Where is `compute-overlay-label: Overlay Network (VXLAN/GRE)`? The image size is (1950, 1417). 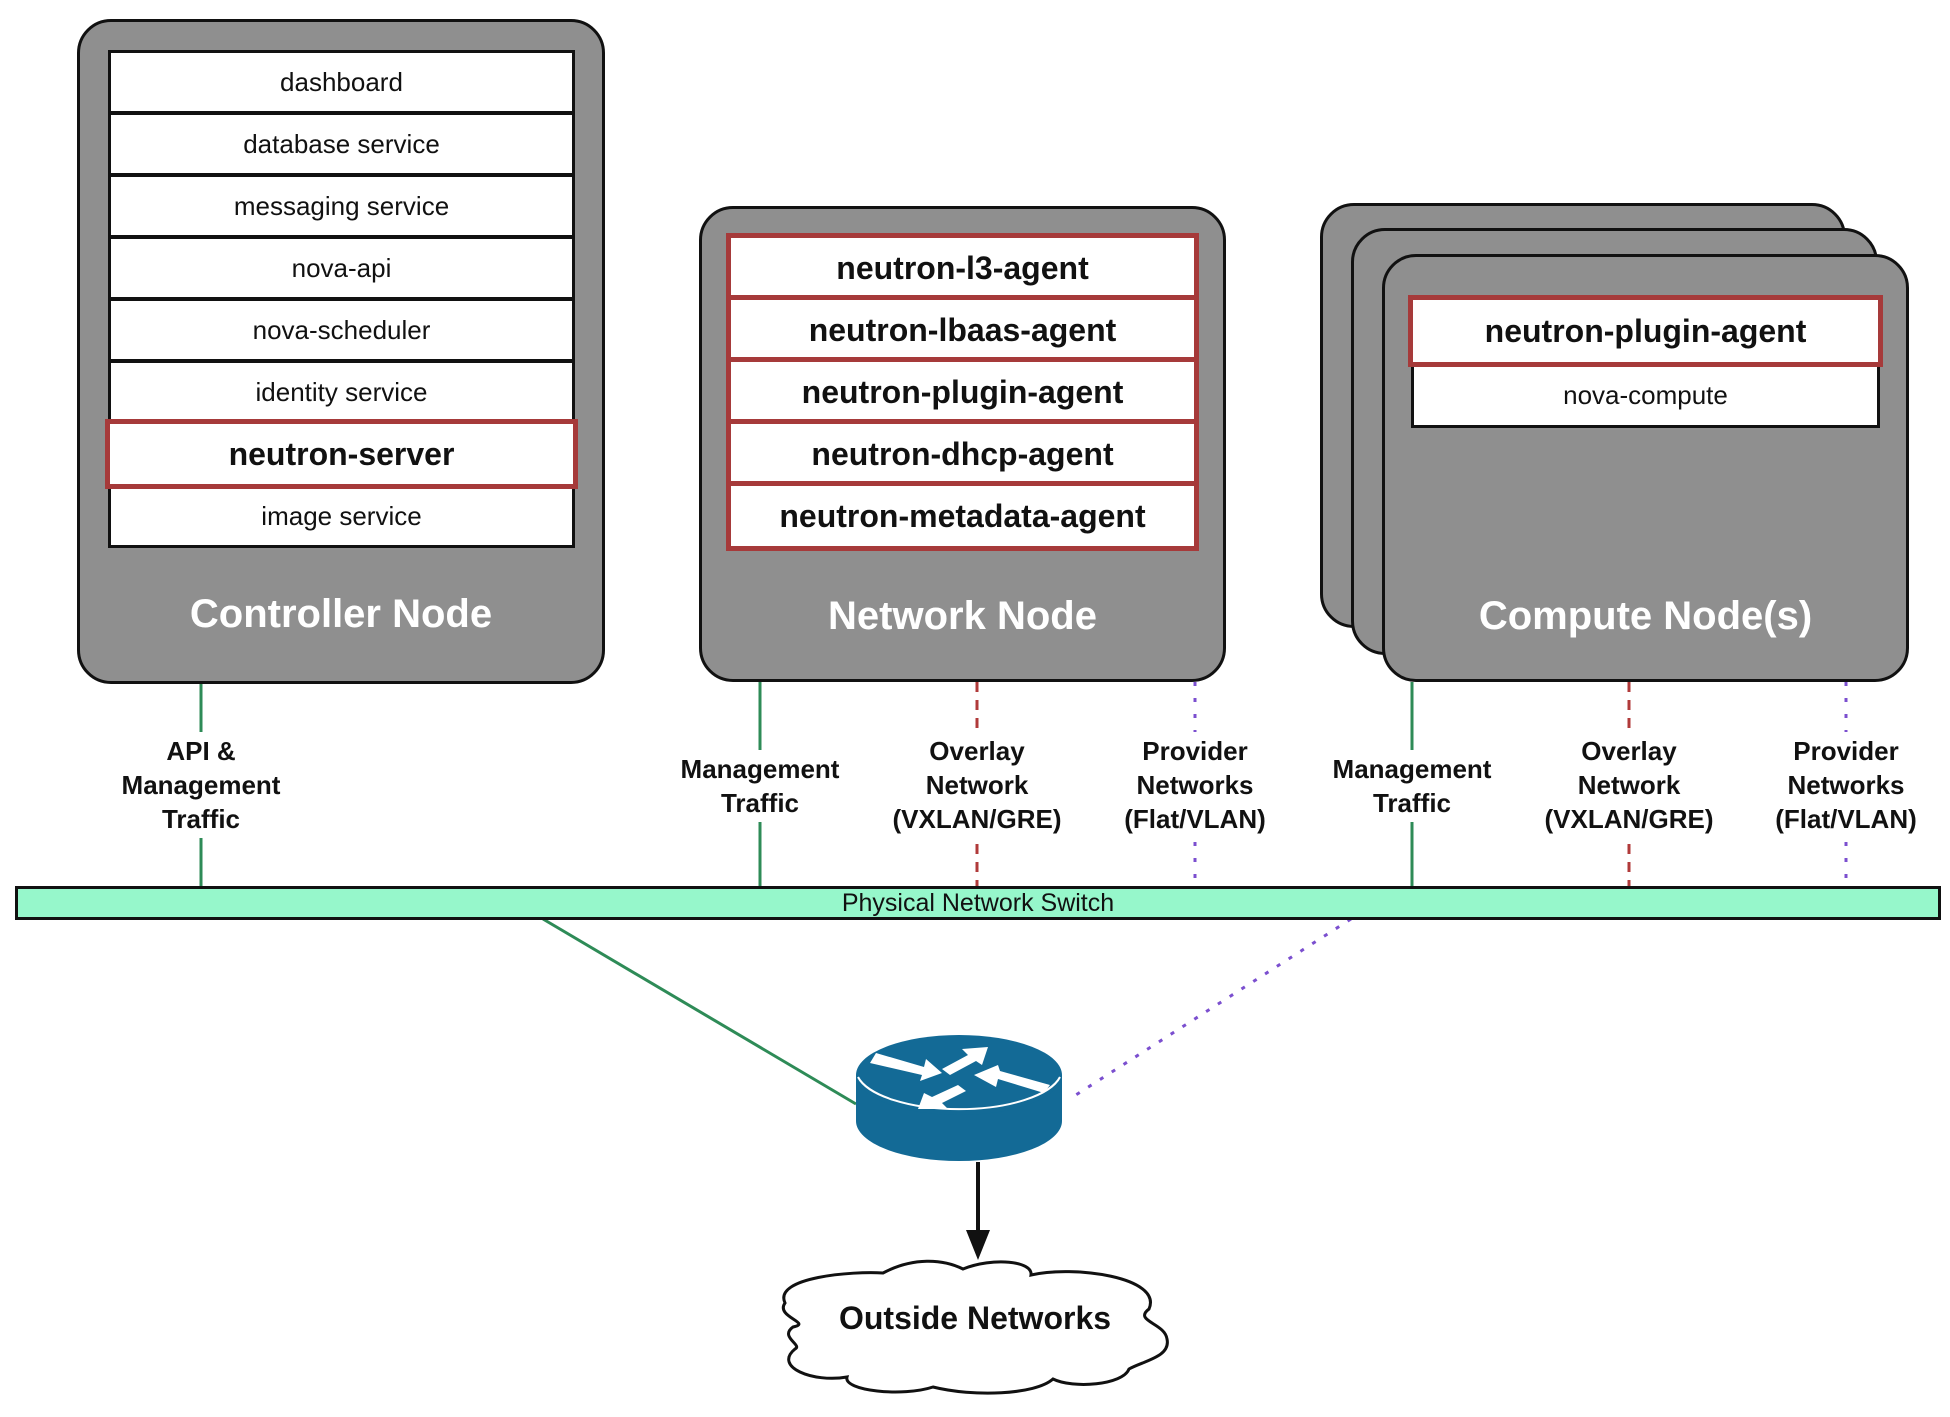
compute-overlay-label: Overlay Network (VXLAN/GRE) is located at coordinates (1629, 785).